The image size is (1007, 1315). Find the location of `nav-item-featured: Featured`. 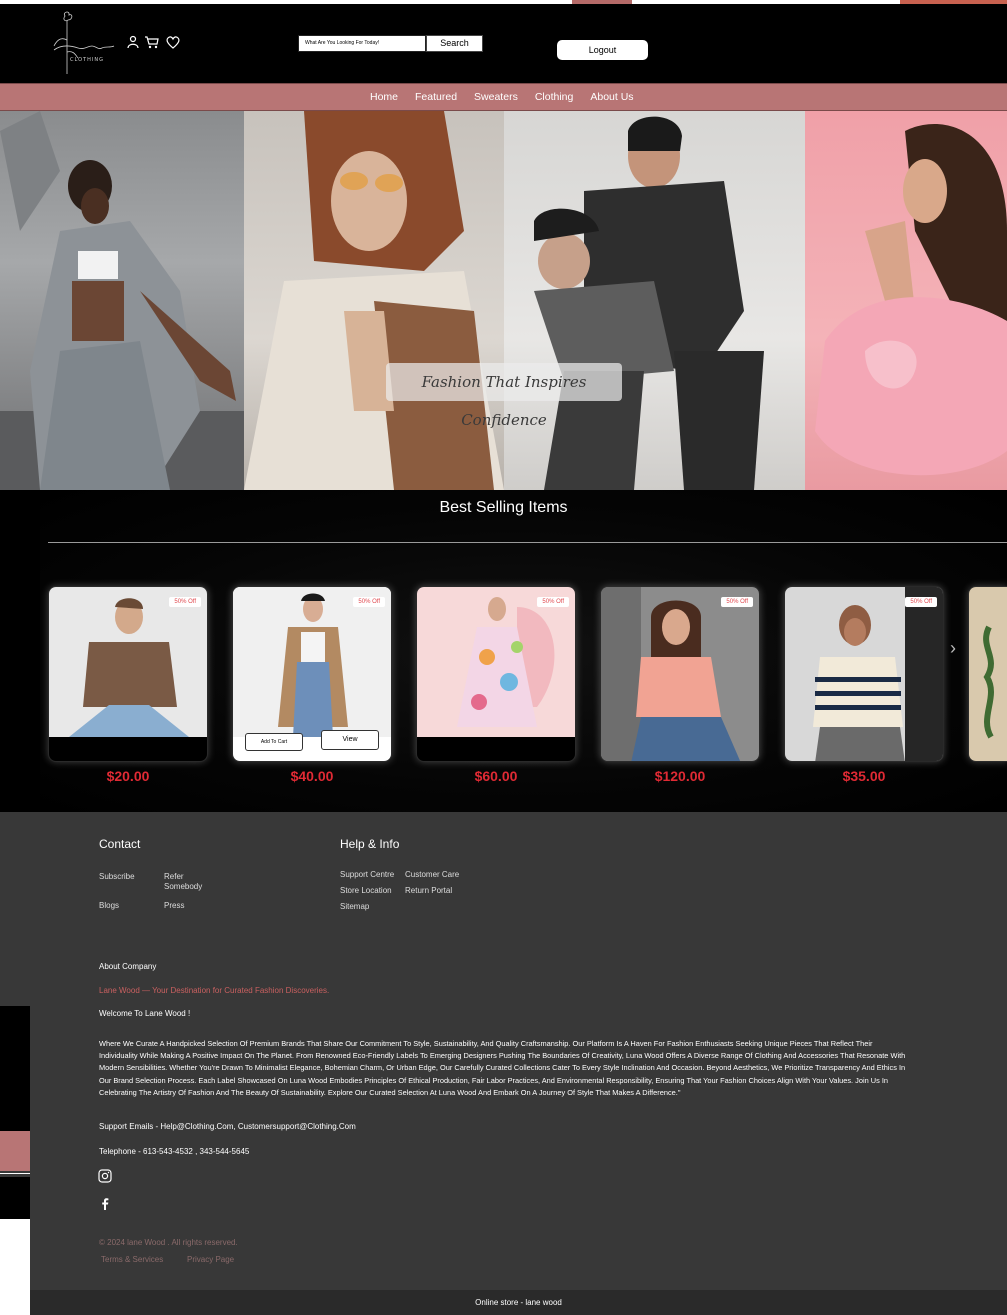

nav-item-featured: Featured is located at coordinates (440, 98).